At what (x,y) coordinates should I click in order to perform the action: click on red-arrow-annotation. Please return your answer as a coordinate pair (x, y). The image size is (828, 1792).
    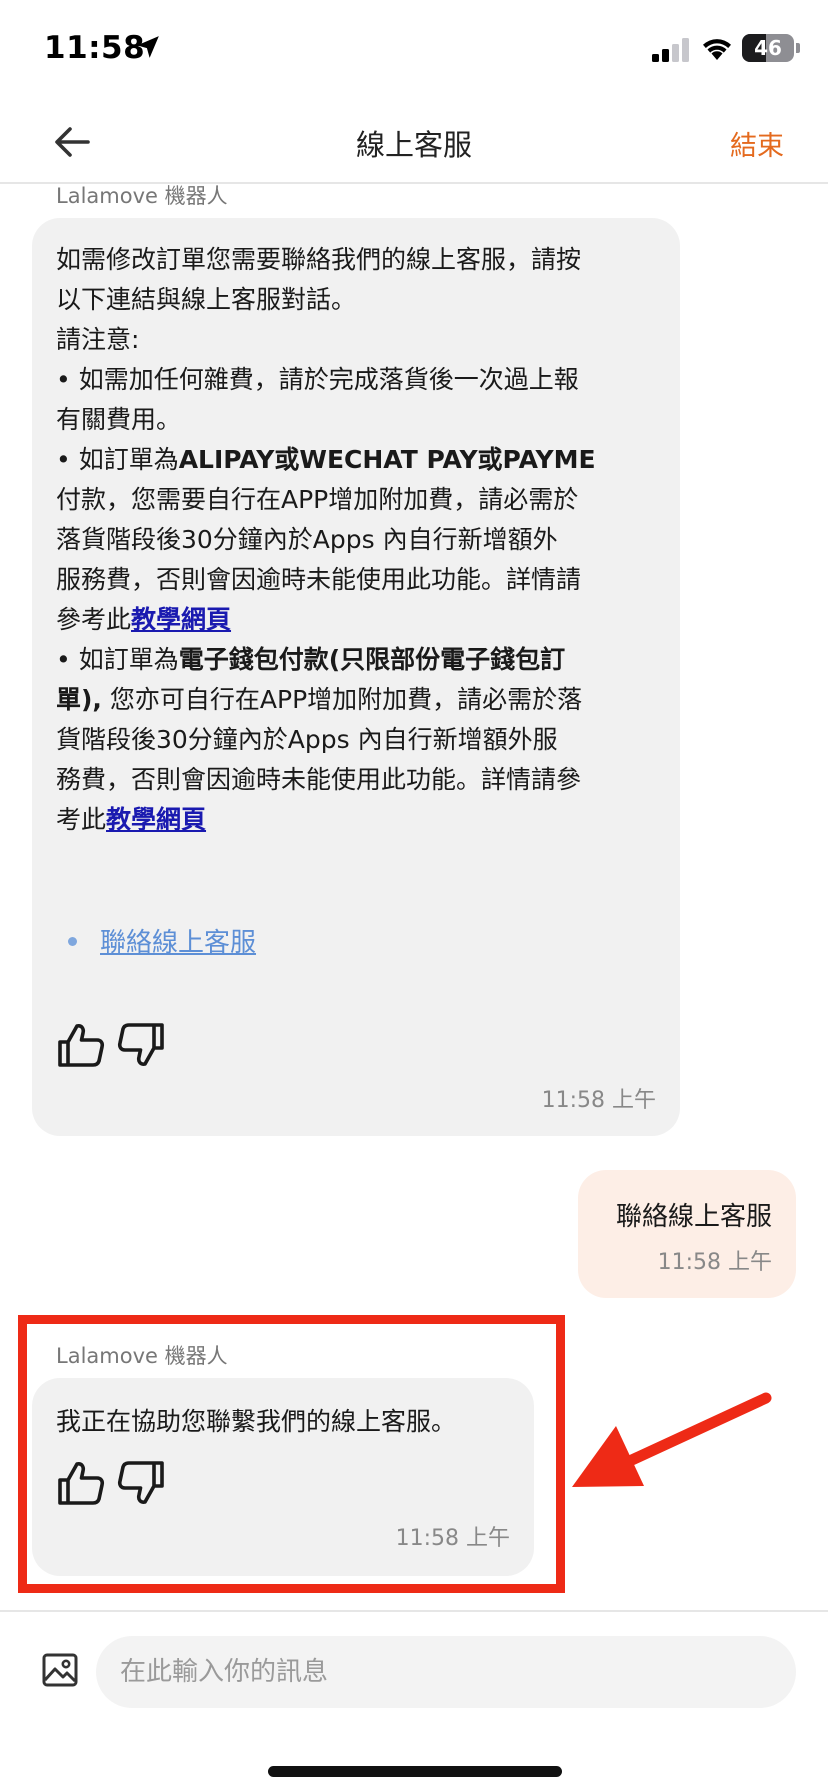
    Looking at the image, I should click on (672, 1439).